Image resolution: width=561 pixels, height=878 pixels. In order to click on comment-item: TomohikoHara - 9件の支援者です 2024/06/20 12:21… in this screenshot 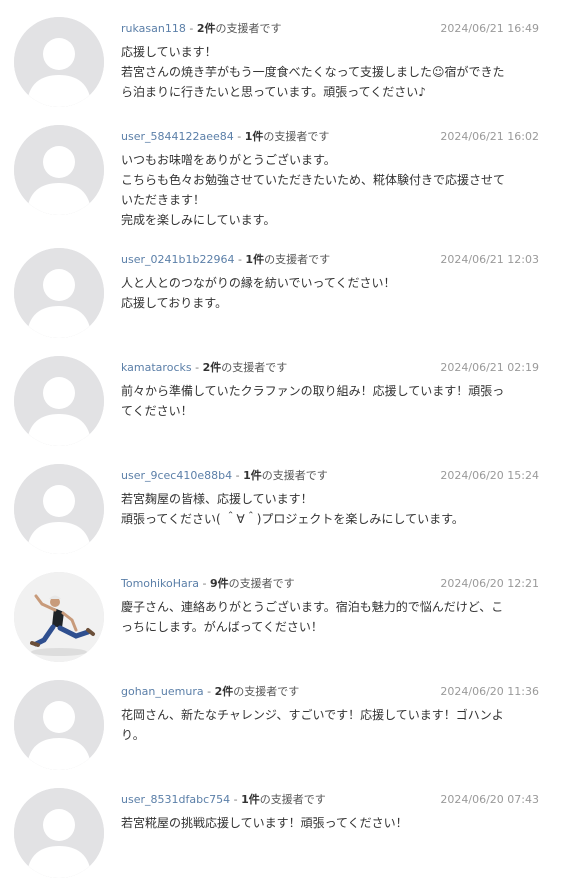, I will do `click(280, 612)`.